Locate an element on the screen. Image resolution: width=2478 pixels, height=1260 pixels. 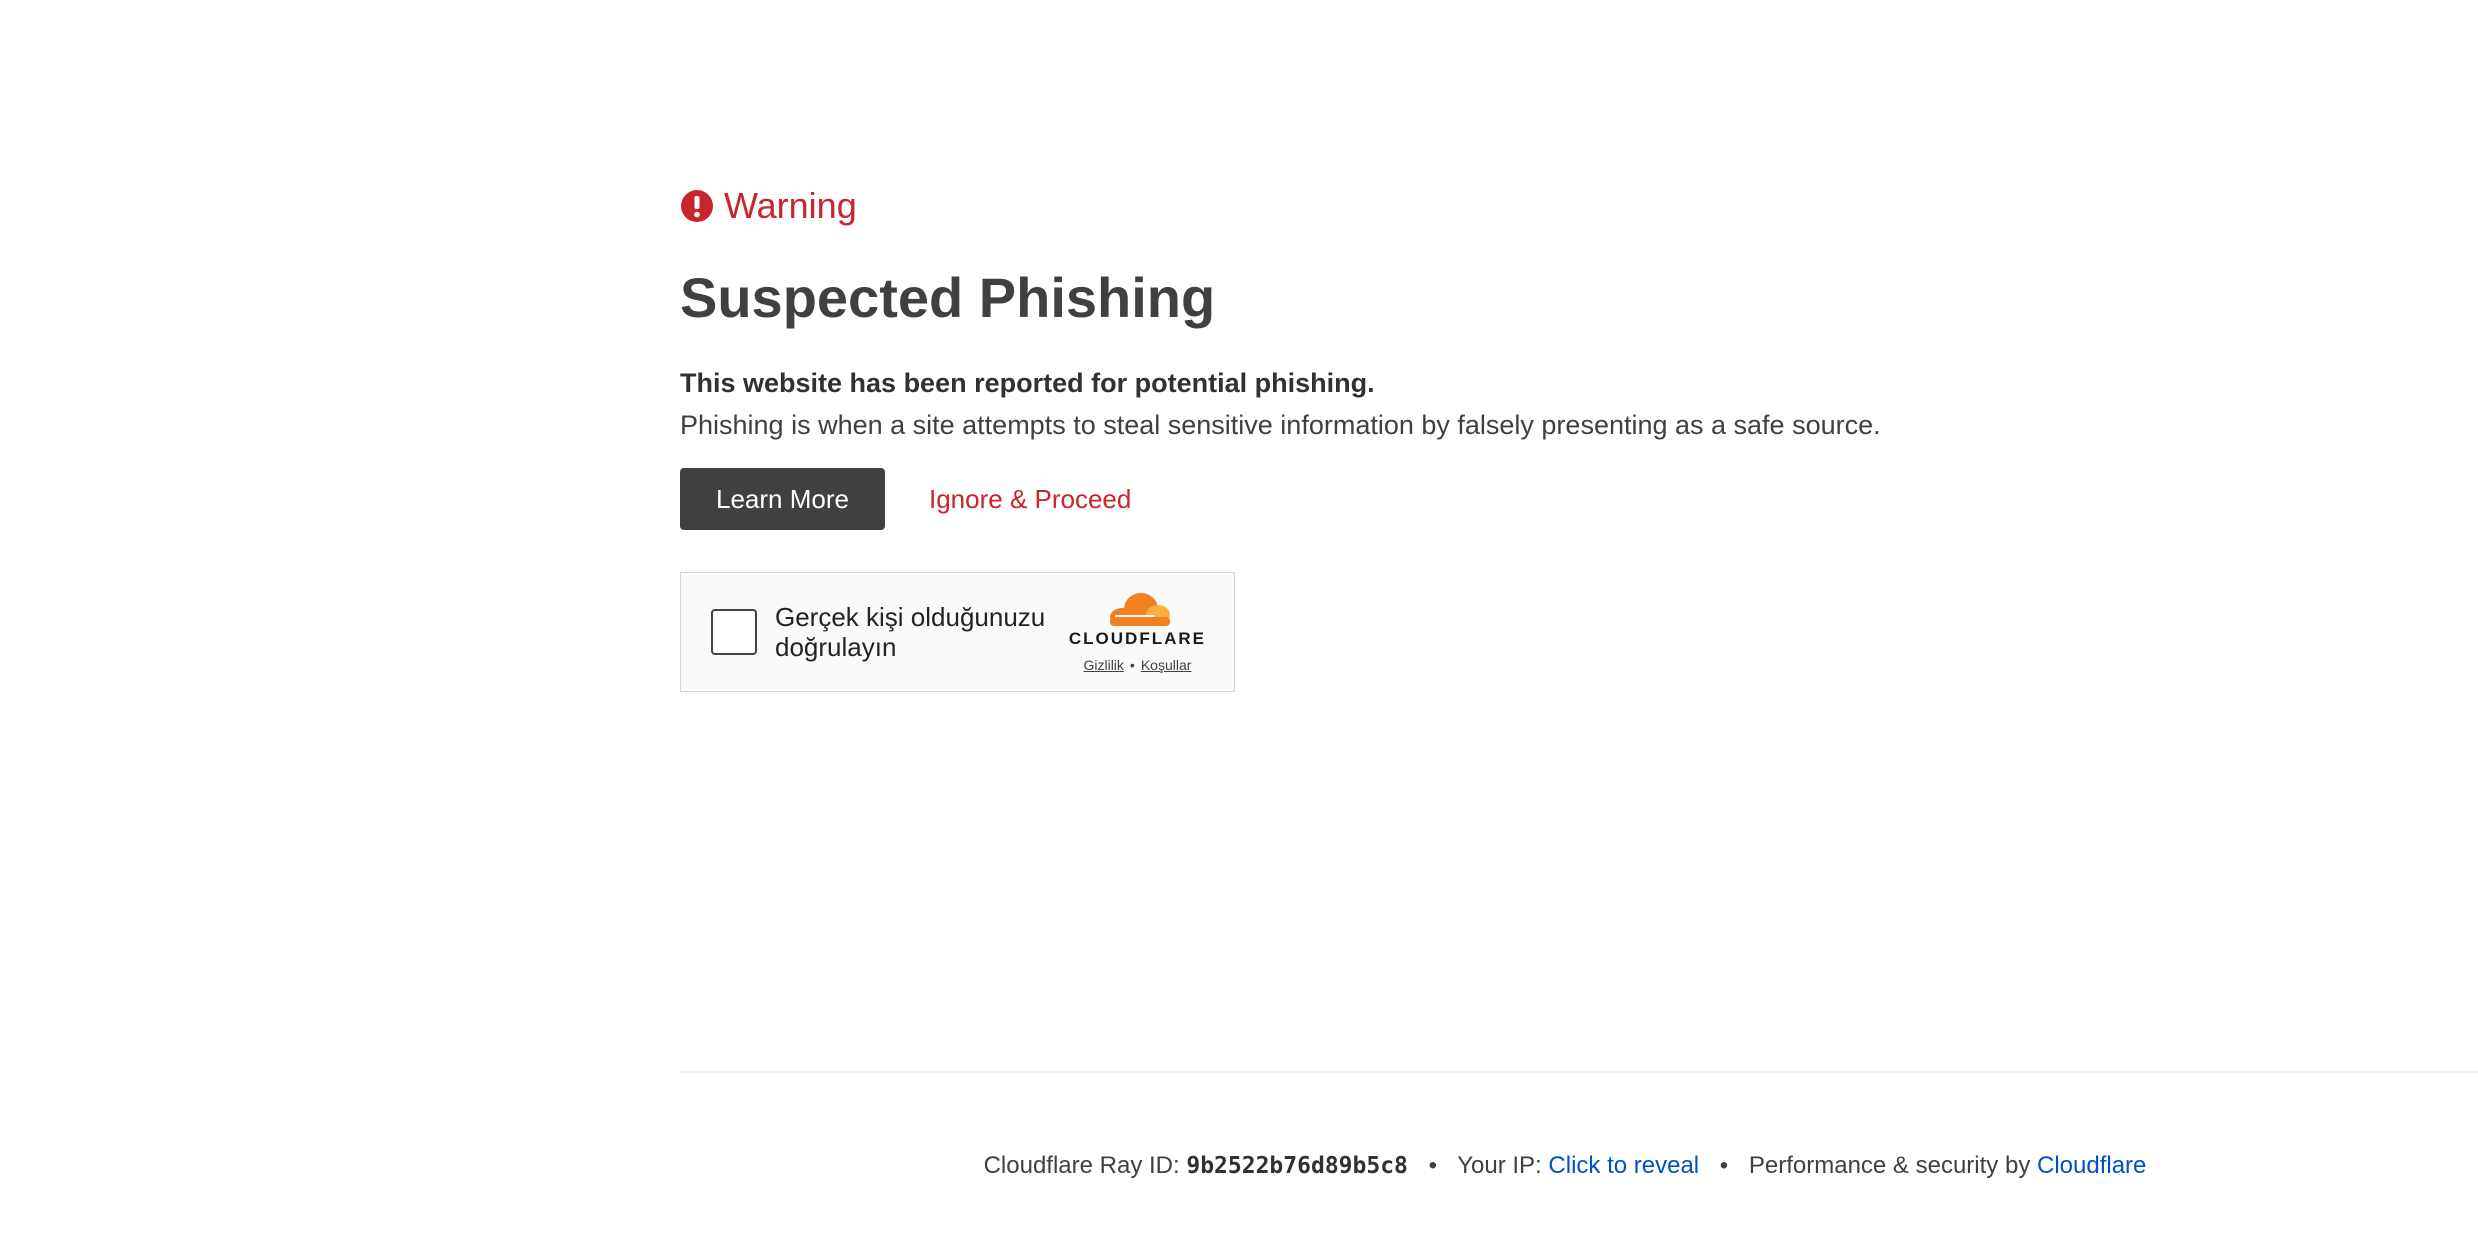
cloudflare-link: Cloudflare is located at coordinates (2091, 1165).